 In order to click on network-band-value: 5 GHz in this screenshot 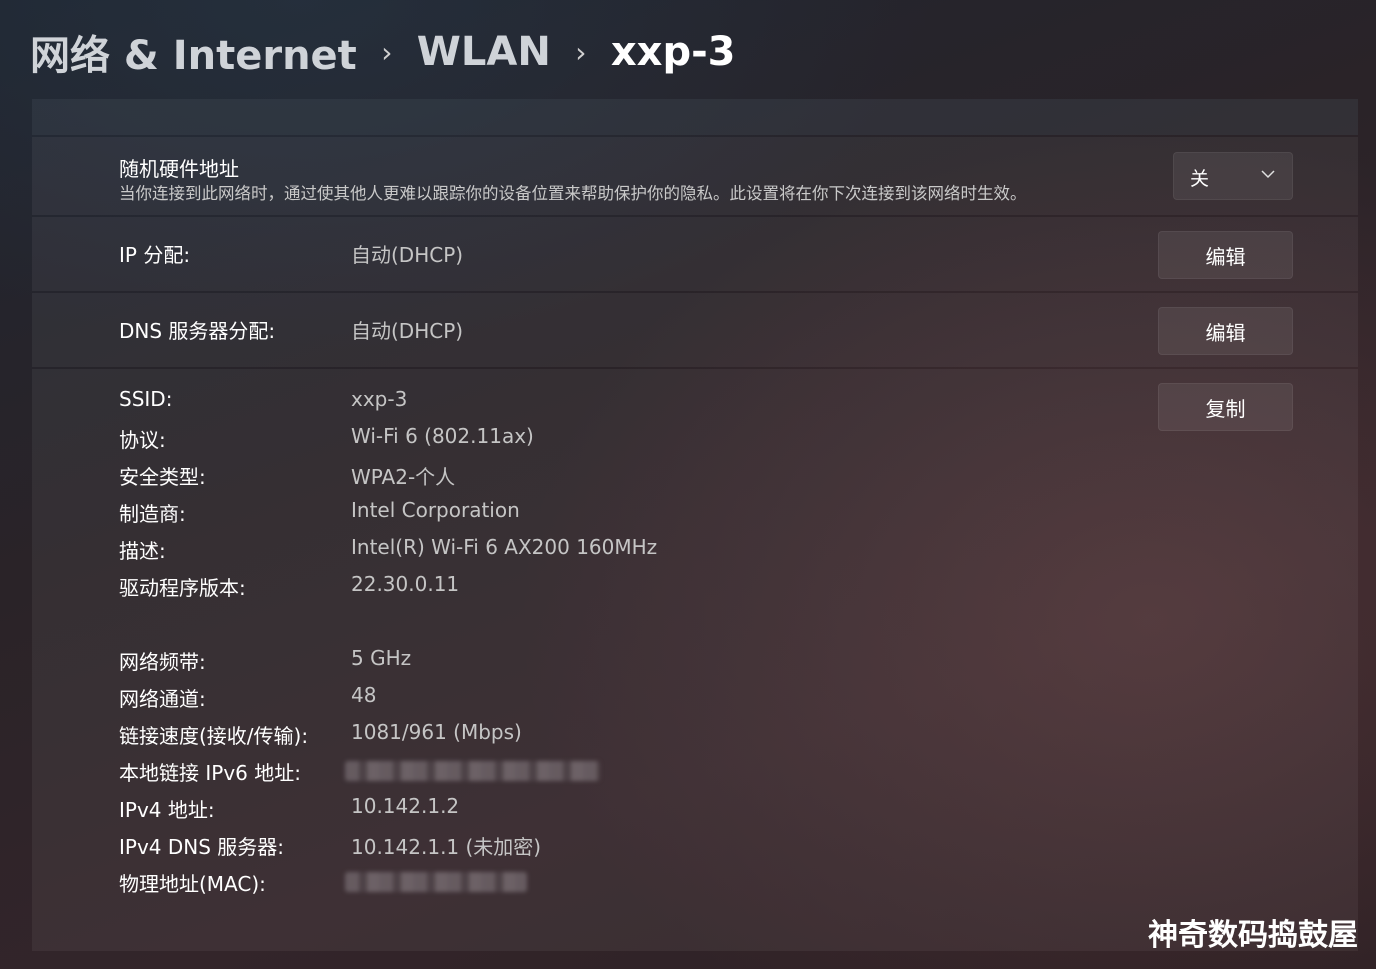, I will do `click(381, 658)`.